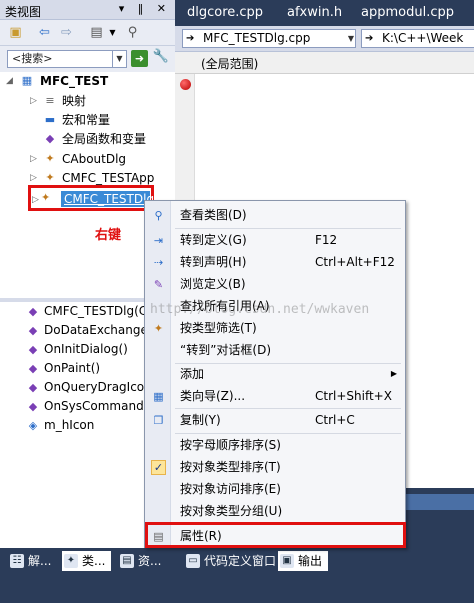  What do you see at coordinates (275, 445) in the screenshot?
I see `menu-item-sort-alphabetically: 按字母顺序排序(S)` at bounding box center [275, 445].